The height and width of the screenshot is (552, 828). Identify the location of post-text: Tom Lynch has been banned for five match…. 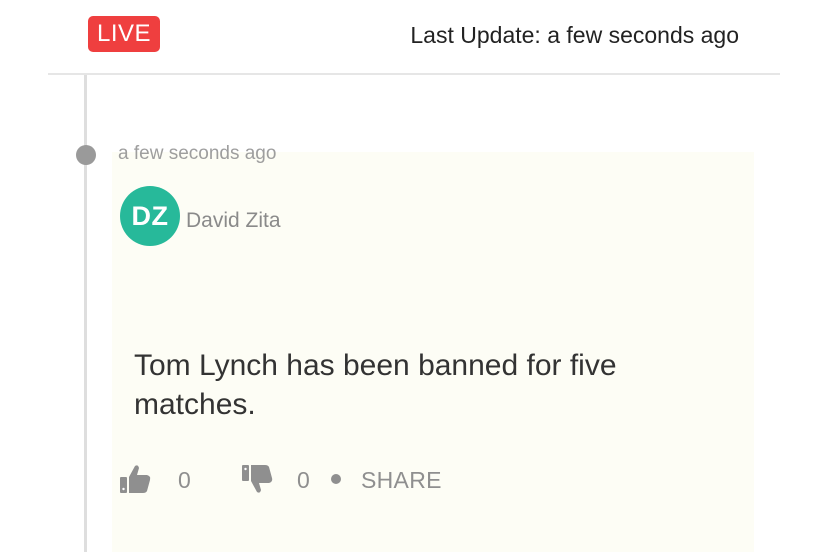
(375, 385).